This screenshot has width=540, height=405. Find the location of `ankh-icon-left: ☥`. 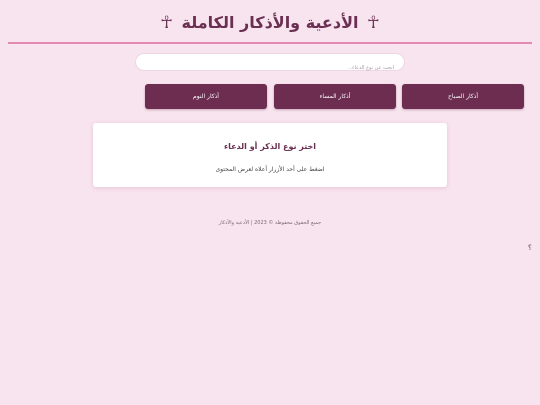

ankh-icon-left: ☥ is located at coordinates (166, 23).